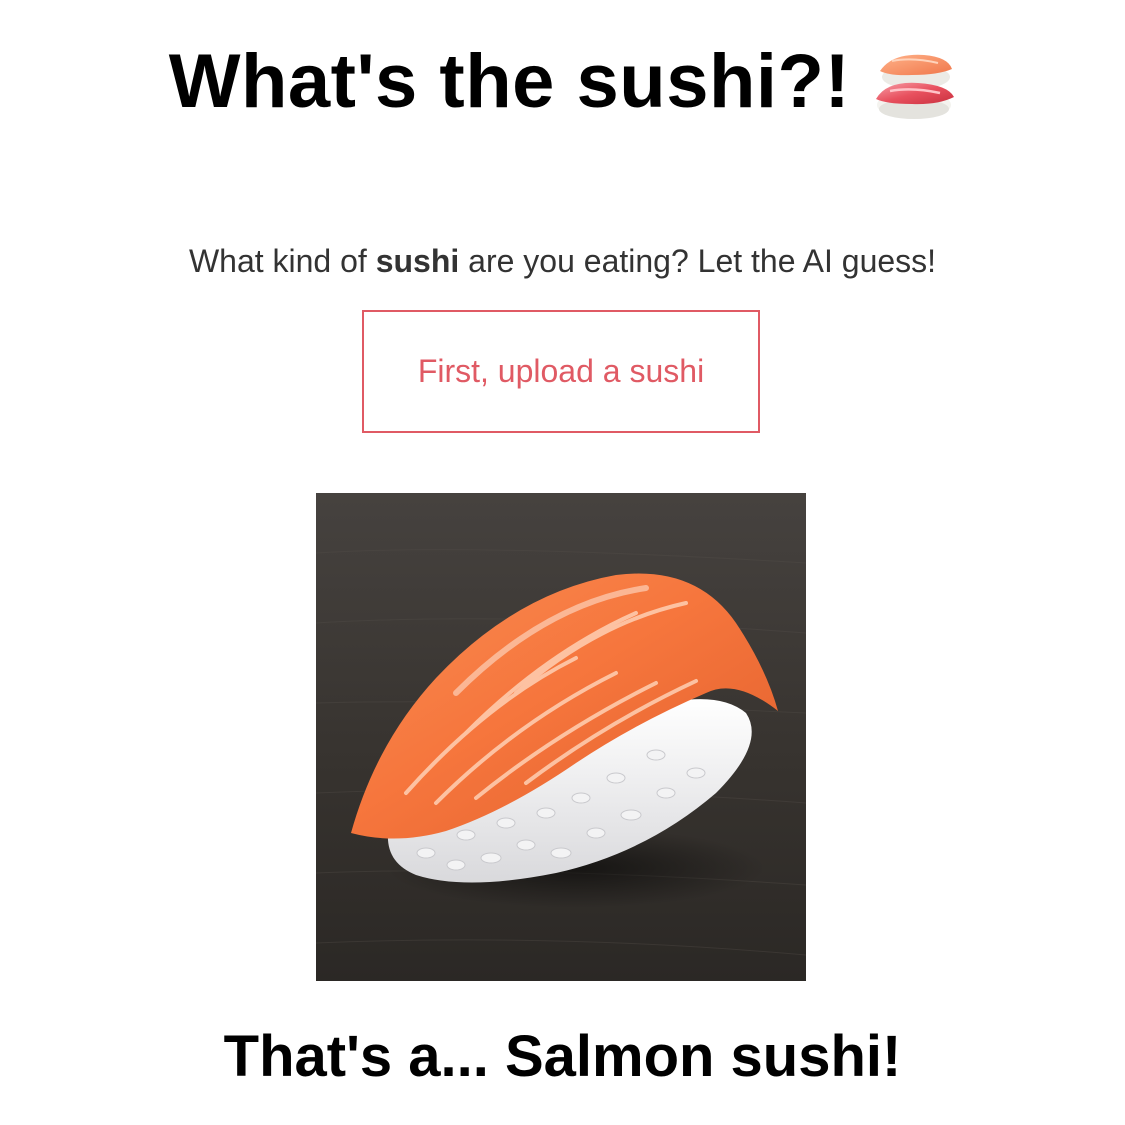  Describe the element at coordinates (282, 261) in the screenshot. I see `intro-text-start: What kind of` at that location.